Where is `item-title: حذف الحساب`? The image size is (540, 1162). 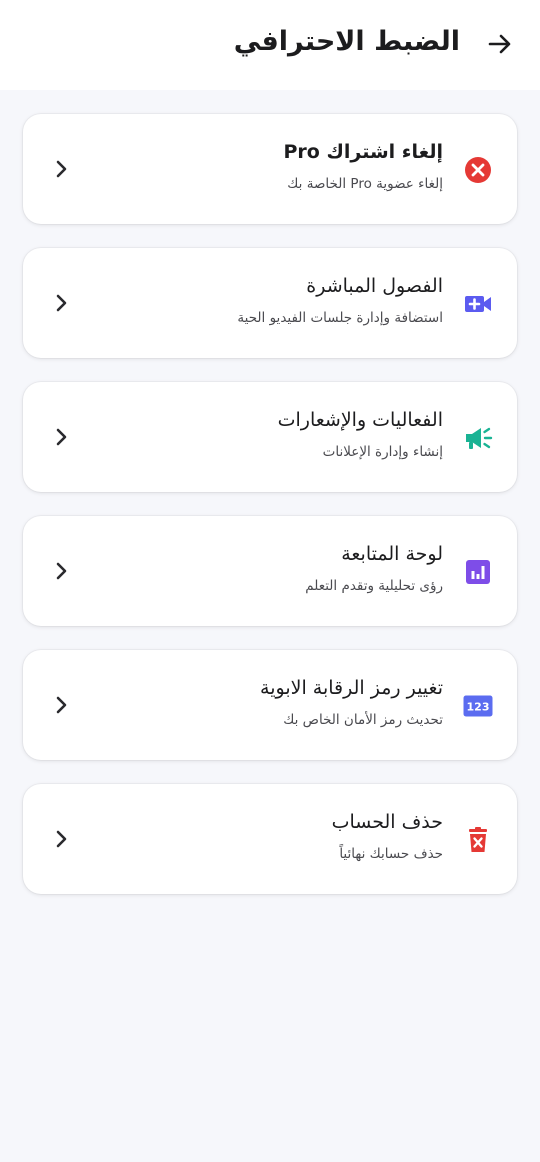 item-title: حذف الحساب is located at coordinates (387, 822).